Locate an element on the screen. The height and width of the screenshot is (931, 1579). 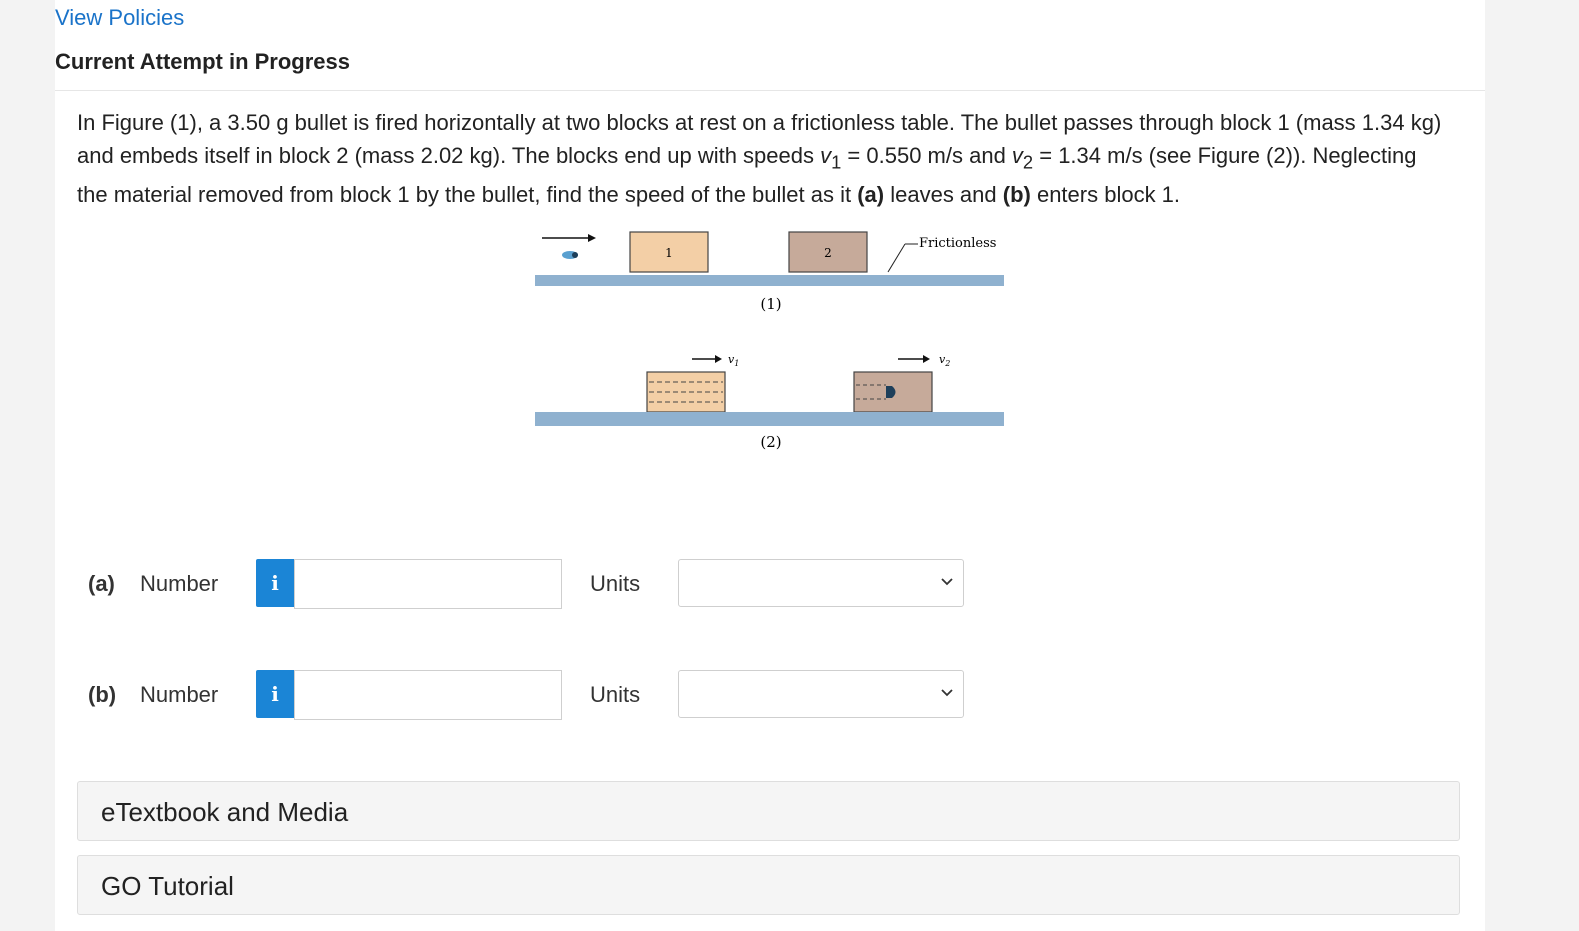
v2-label: v2 is located at coordinates (944, 360).